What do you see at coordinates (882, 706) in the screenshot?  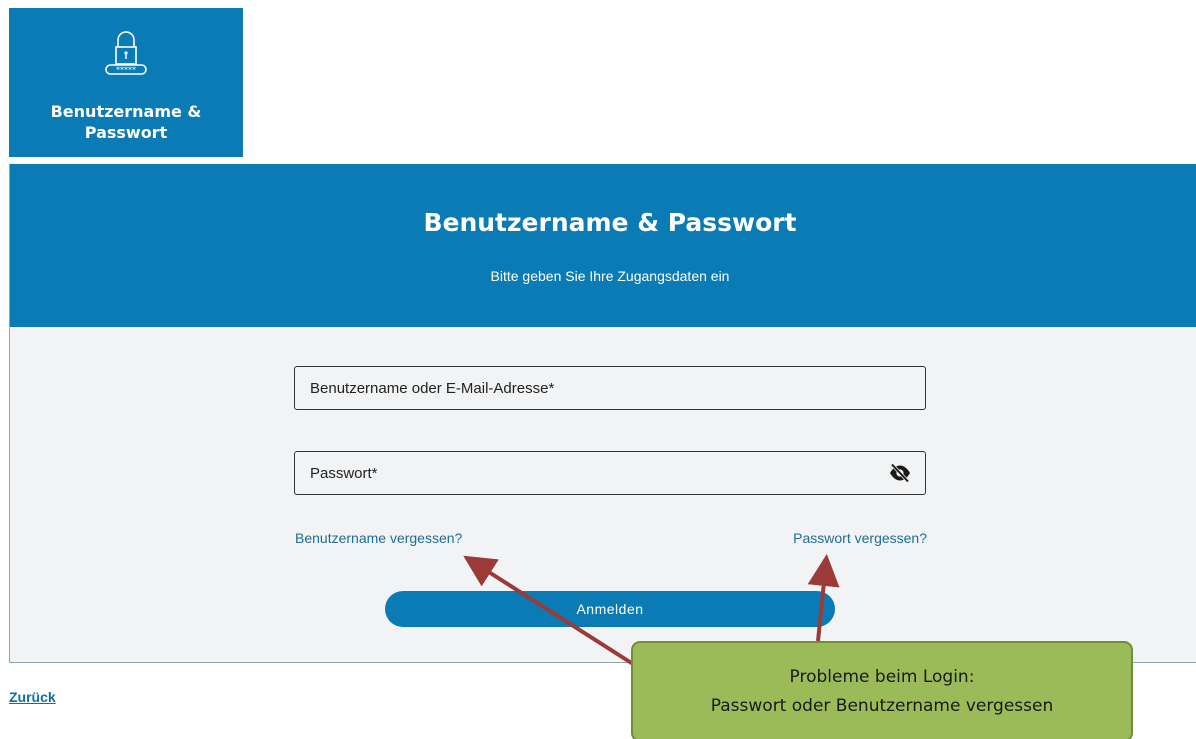 I see `callout-line-2: Passwort oder Benutzername vergessen` at bounding box center [882, 706].